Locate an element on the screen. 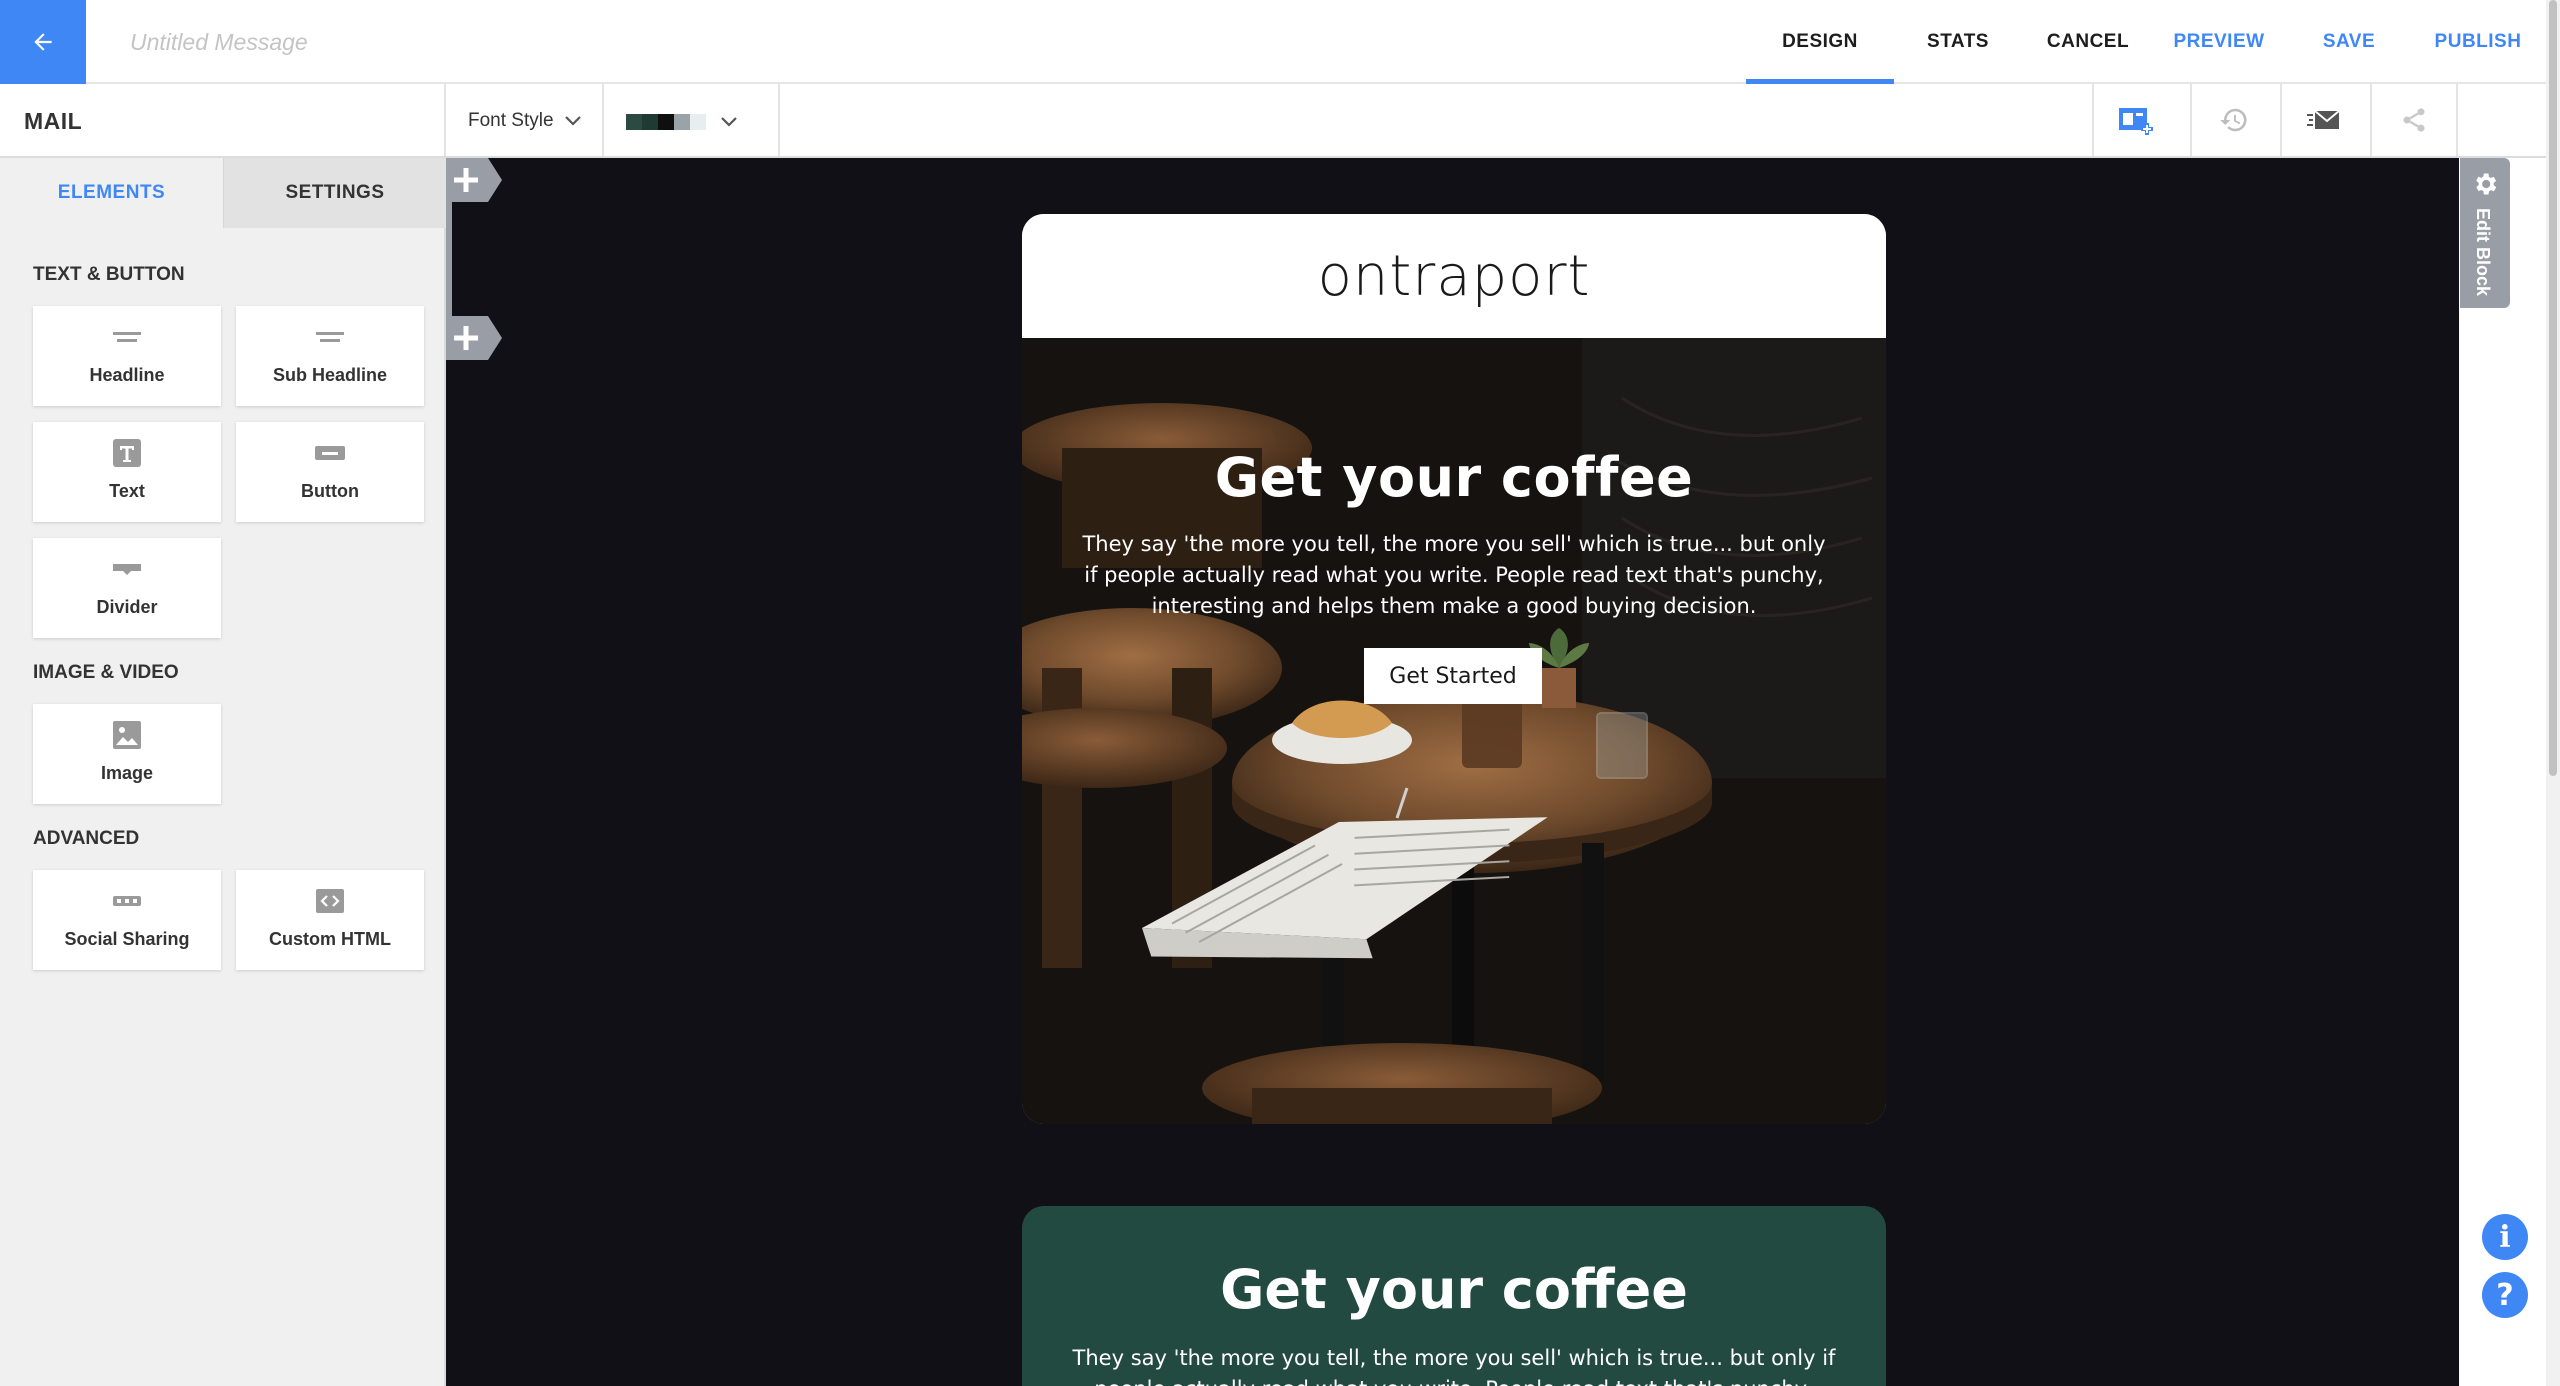  publish-button: PUBLISH is located at coordinates (2478, 42).